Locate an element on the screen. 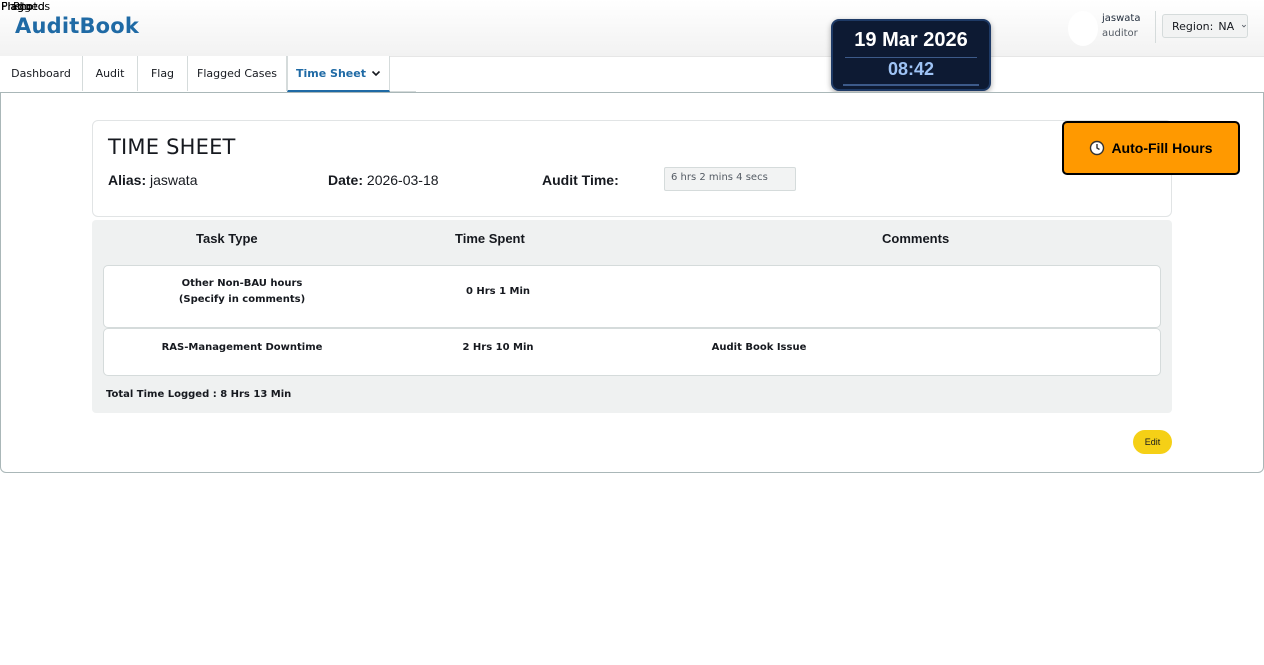  tab-label: Time Sheet is located at coordinates (331, 73).